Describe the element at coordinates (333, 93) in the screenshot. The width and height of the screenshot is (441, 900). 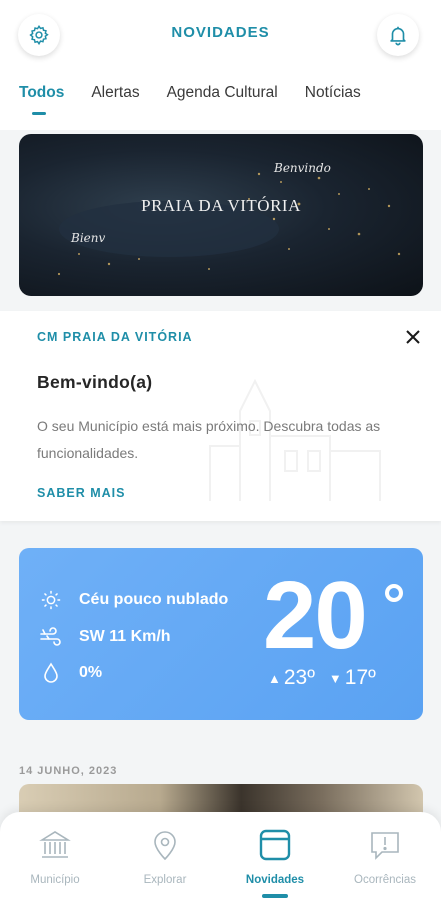
I see `tab-noticias: Notícias` at that location.